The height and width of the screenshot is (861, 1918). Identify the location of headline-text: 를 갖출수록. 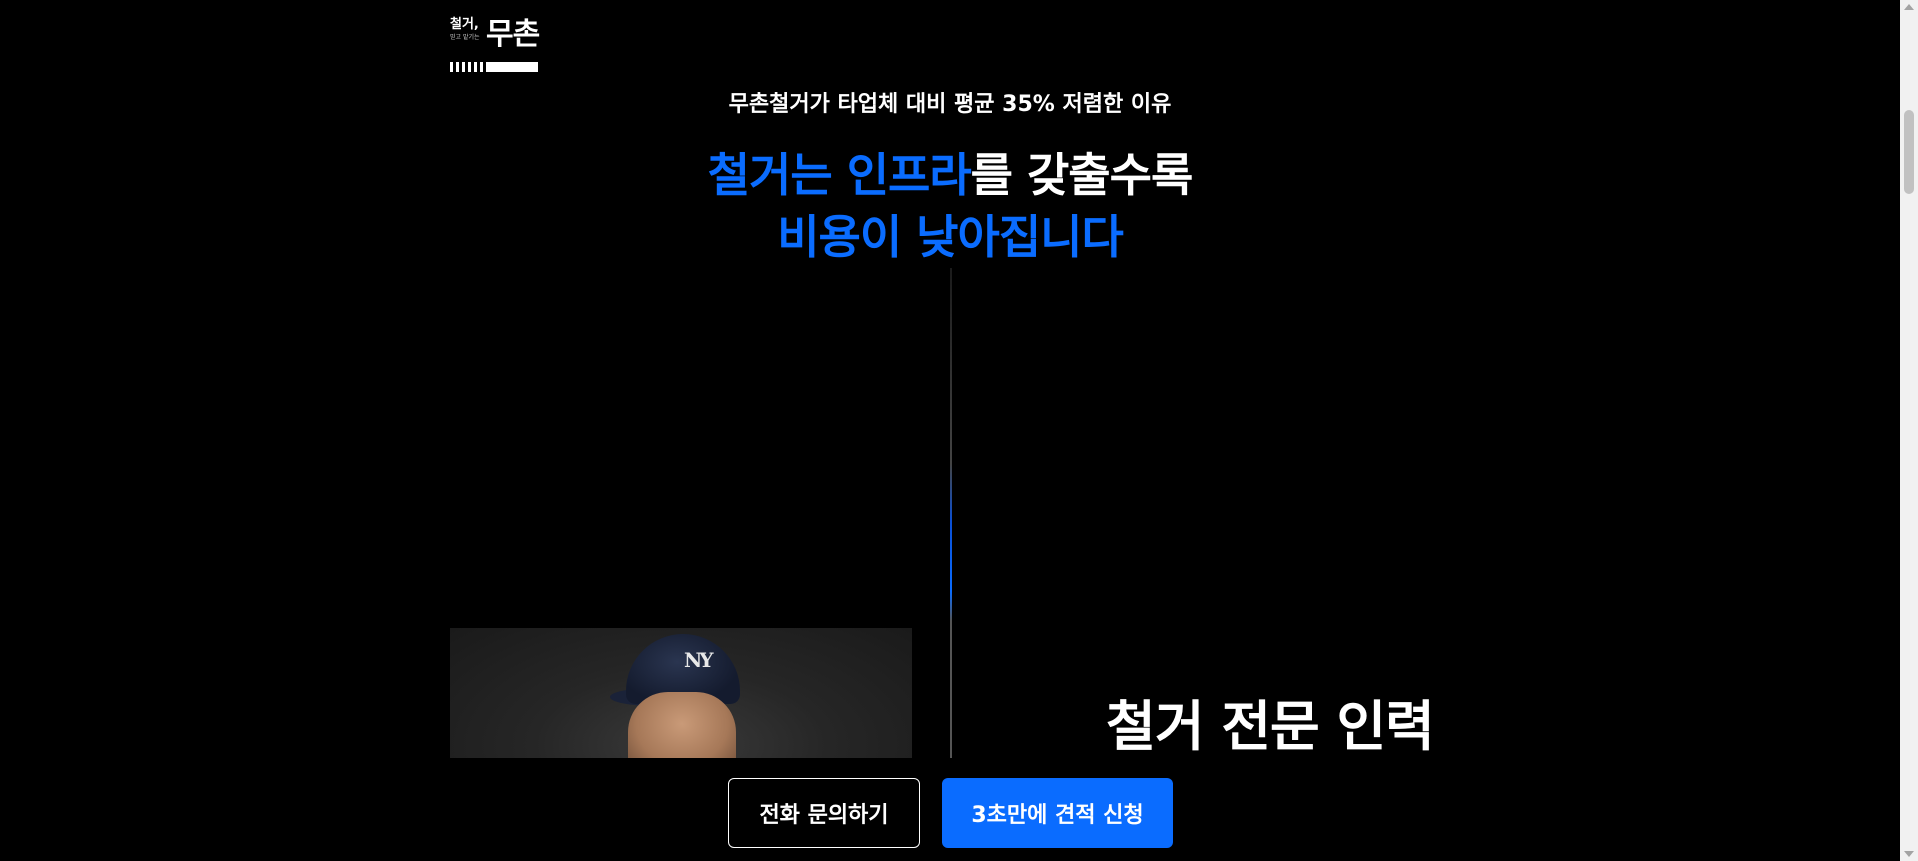
(1082, 175).